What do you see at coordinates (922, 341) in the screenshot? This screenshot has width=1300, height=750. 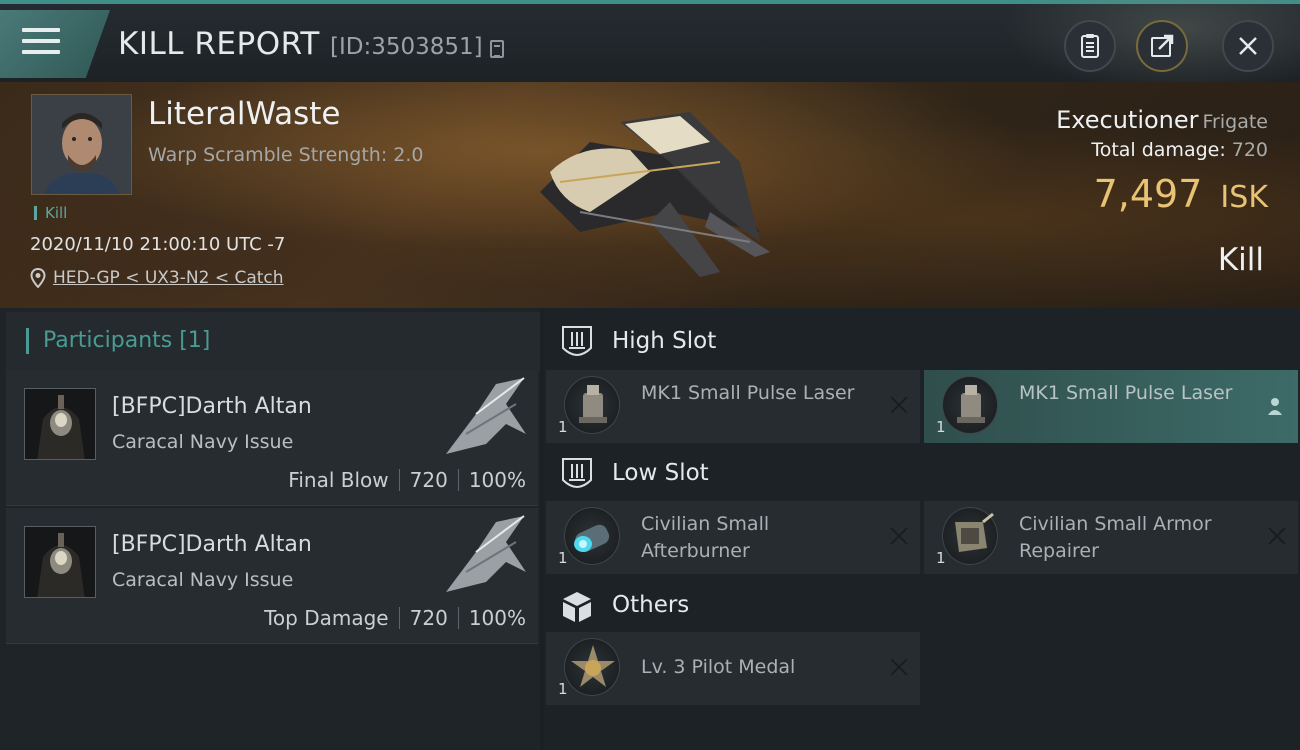 I see `high-slot-header: High Slot` at bounding box center [922, 341].